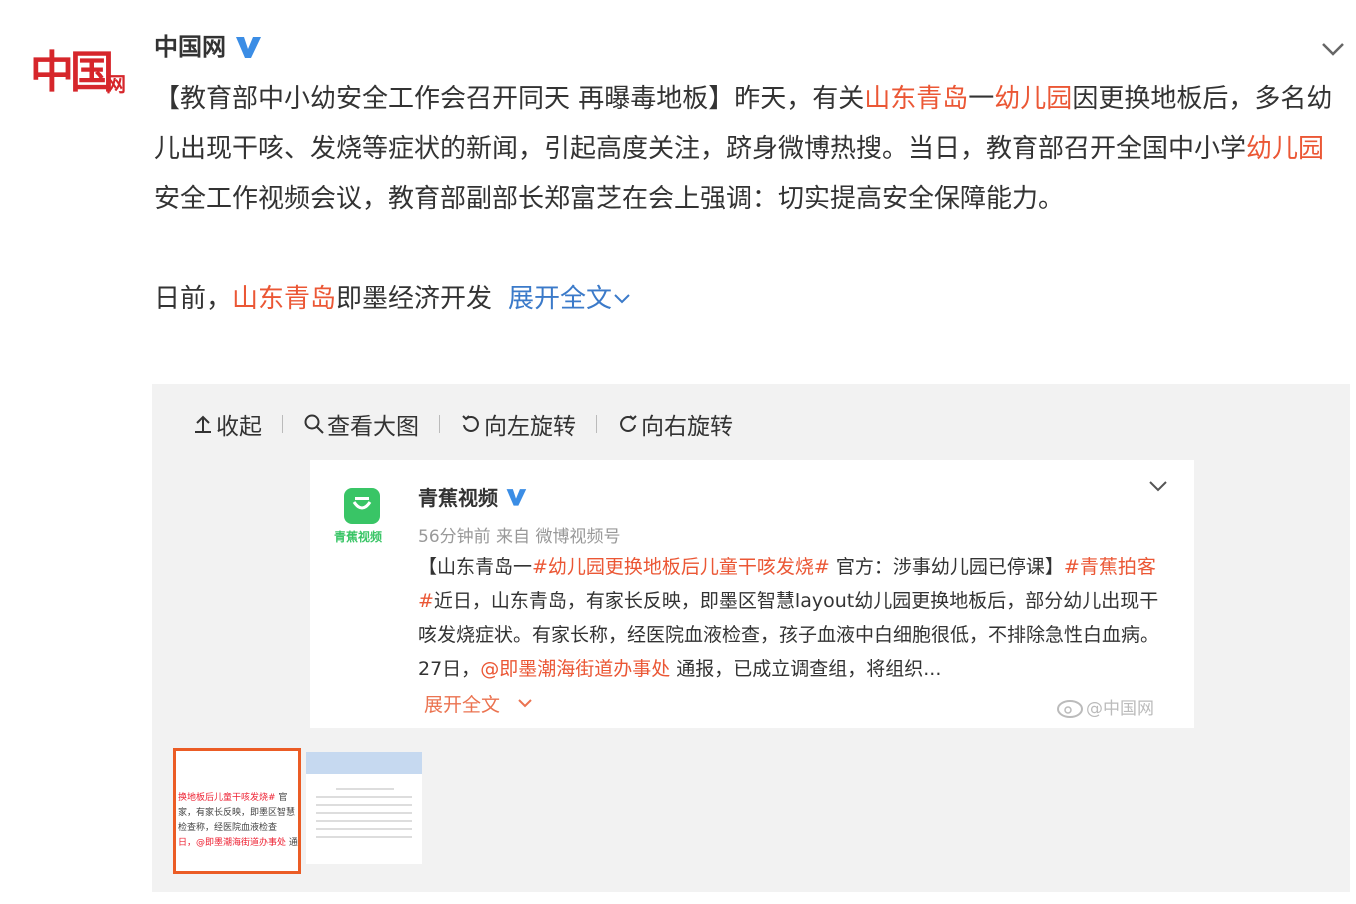  I want to click on highlight-shandong-qingdao-2: 山东青岛, so click(284, 299).